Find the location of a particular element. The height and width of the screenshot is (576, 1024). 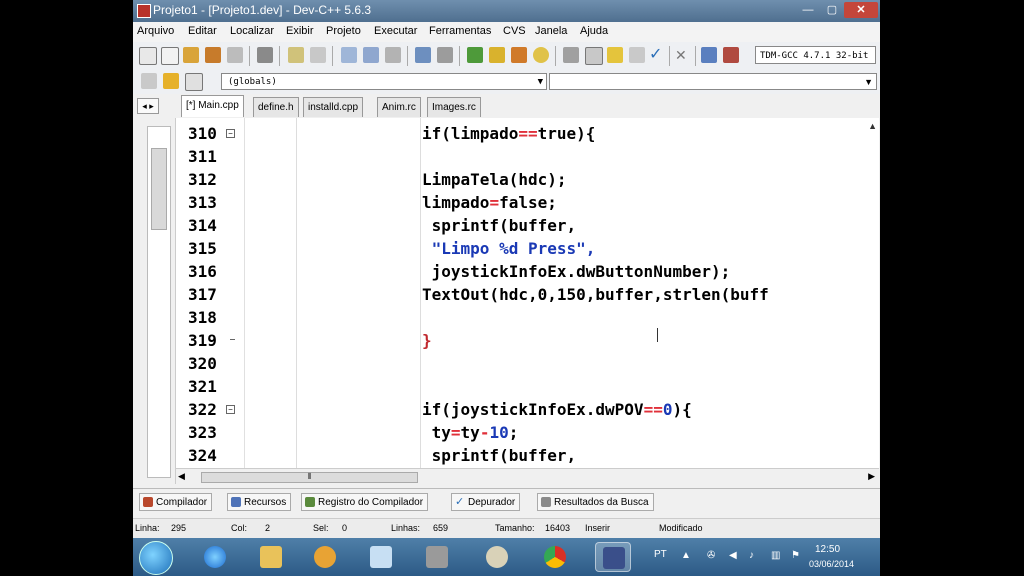

taskbar-devcpp is located at coordinates (613, 557).